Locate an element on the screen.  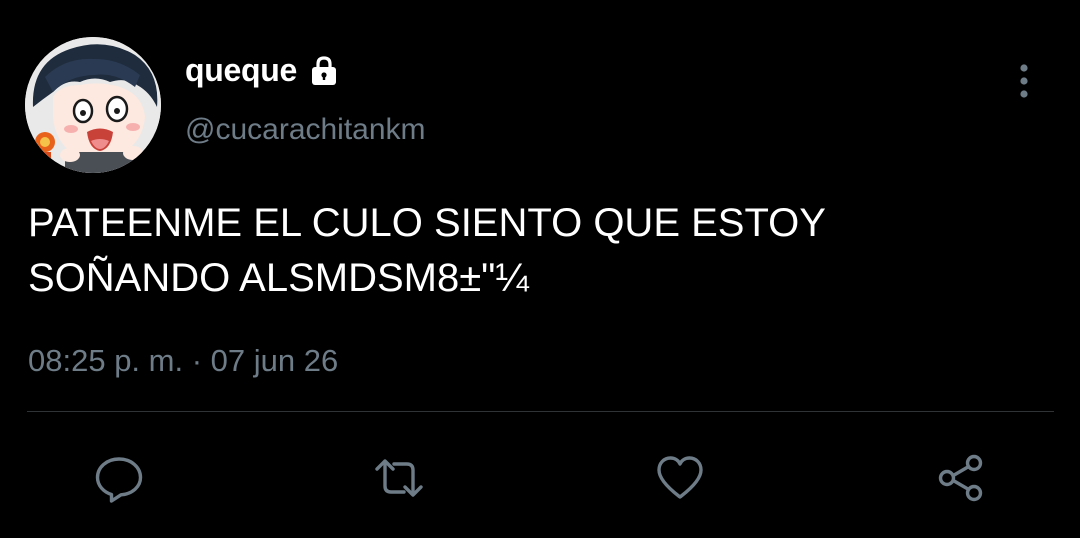
like-button is located at coordinates (680, 478).